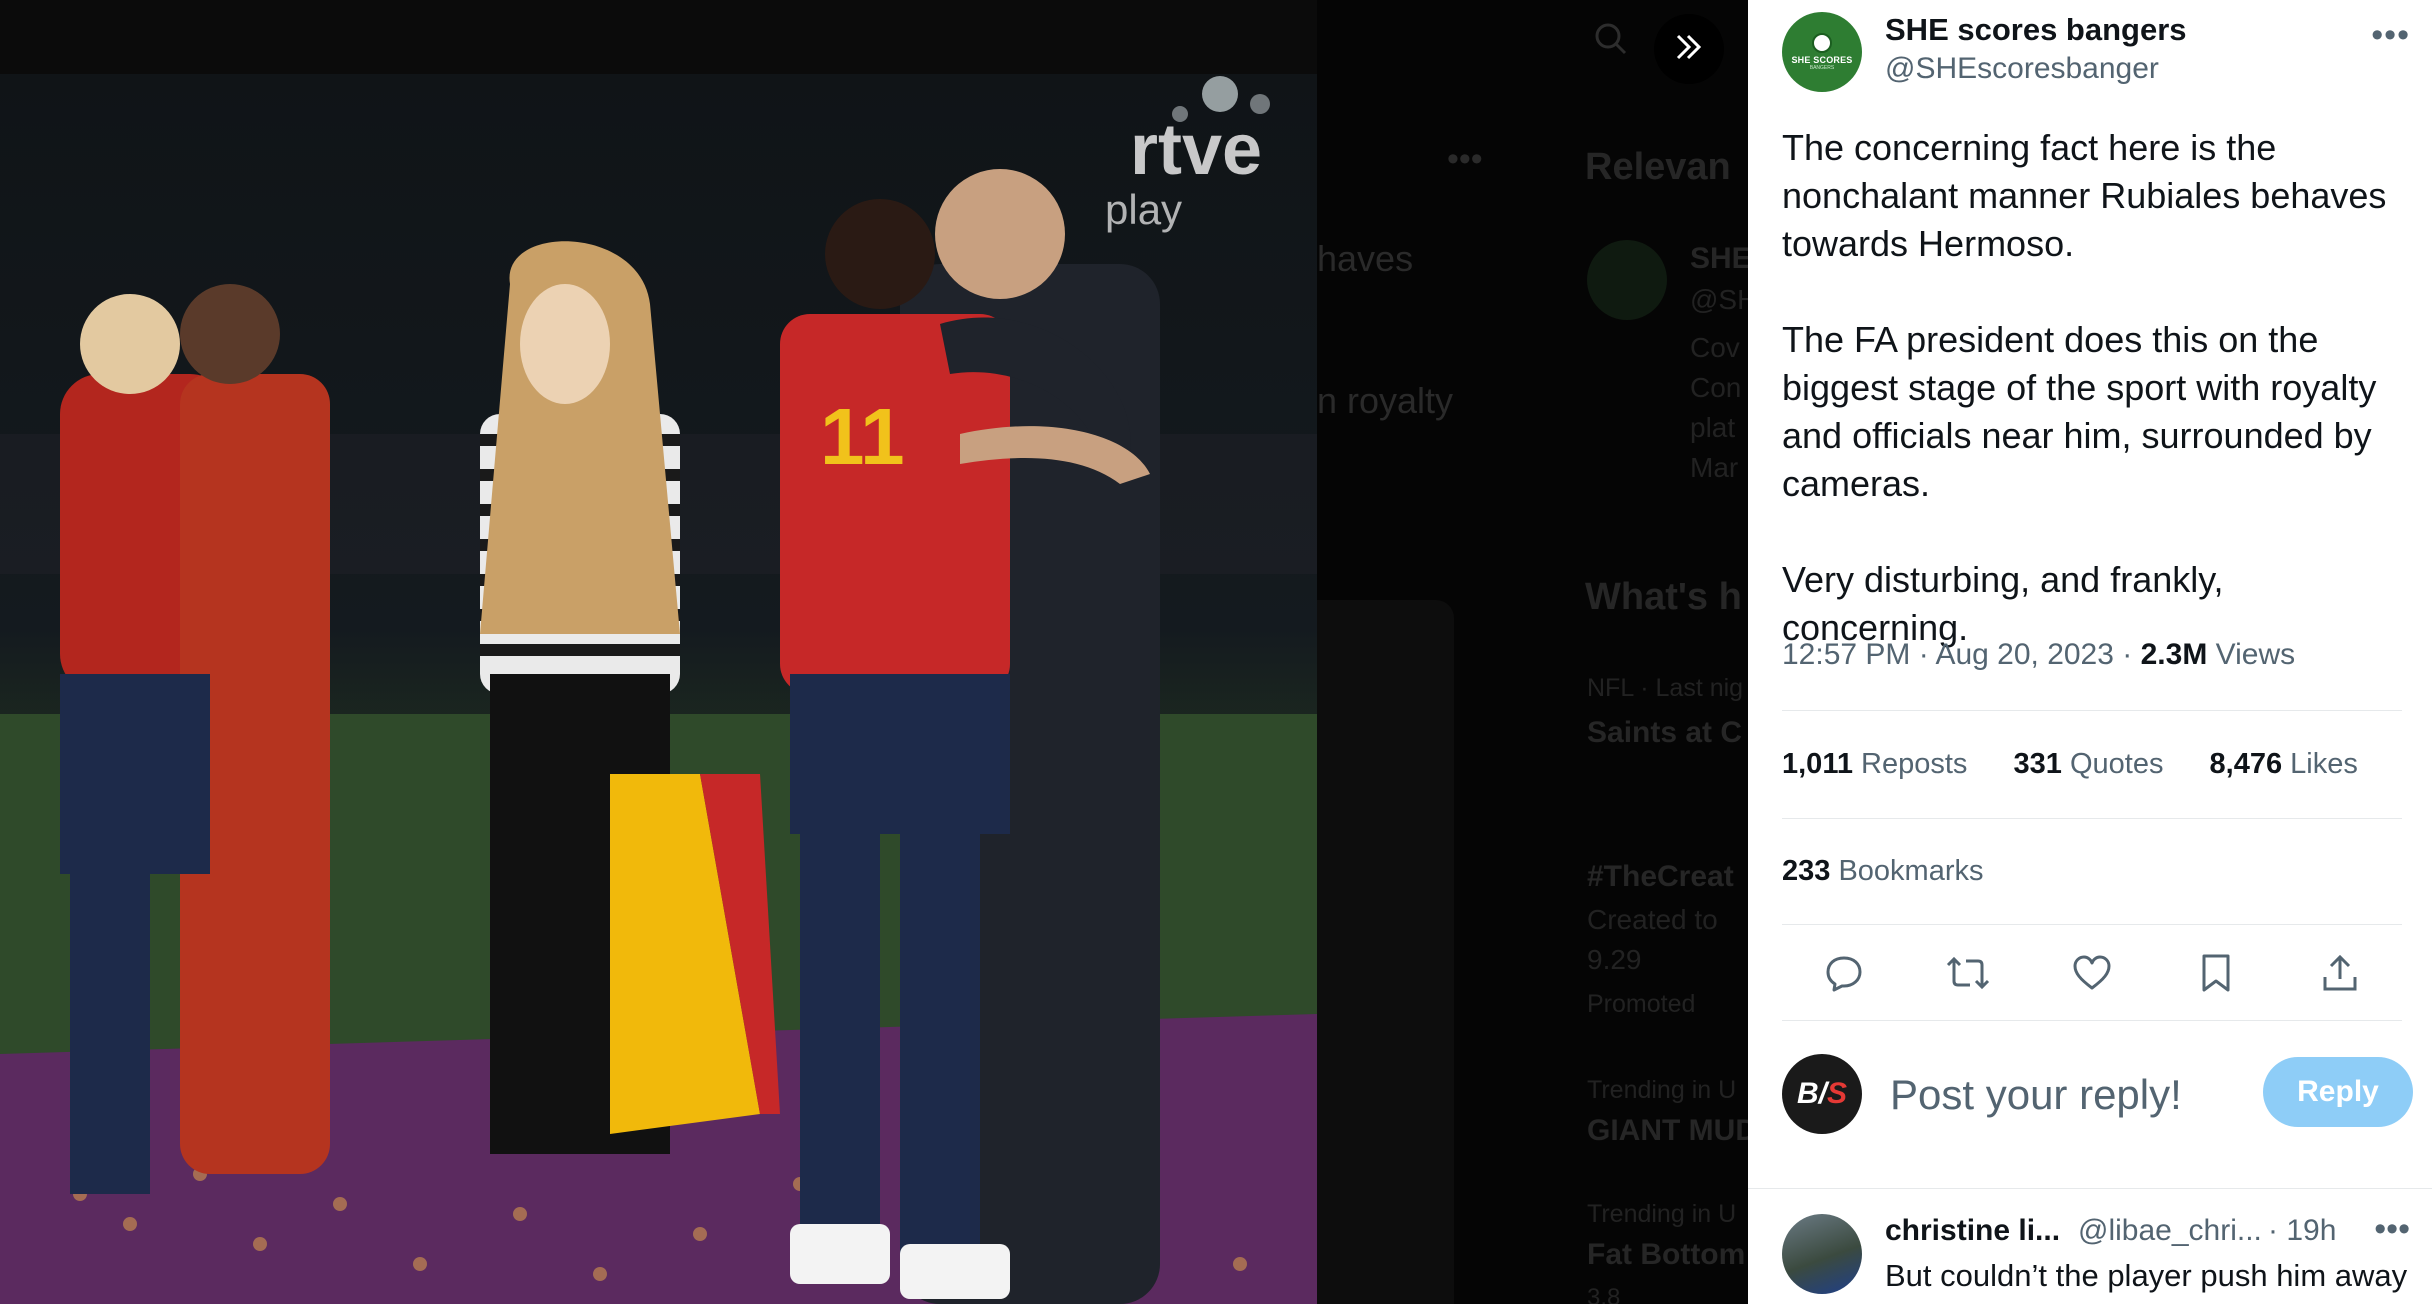 This screenshot has width=2432, height=1304. What do you see at coordinates (2174, 654) in the screenshot?
I see `views-count: 2.3M` at bounding box center [2174, 654].